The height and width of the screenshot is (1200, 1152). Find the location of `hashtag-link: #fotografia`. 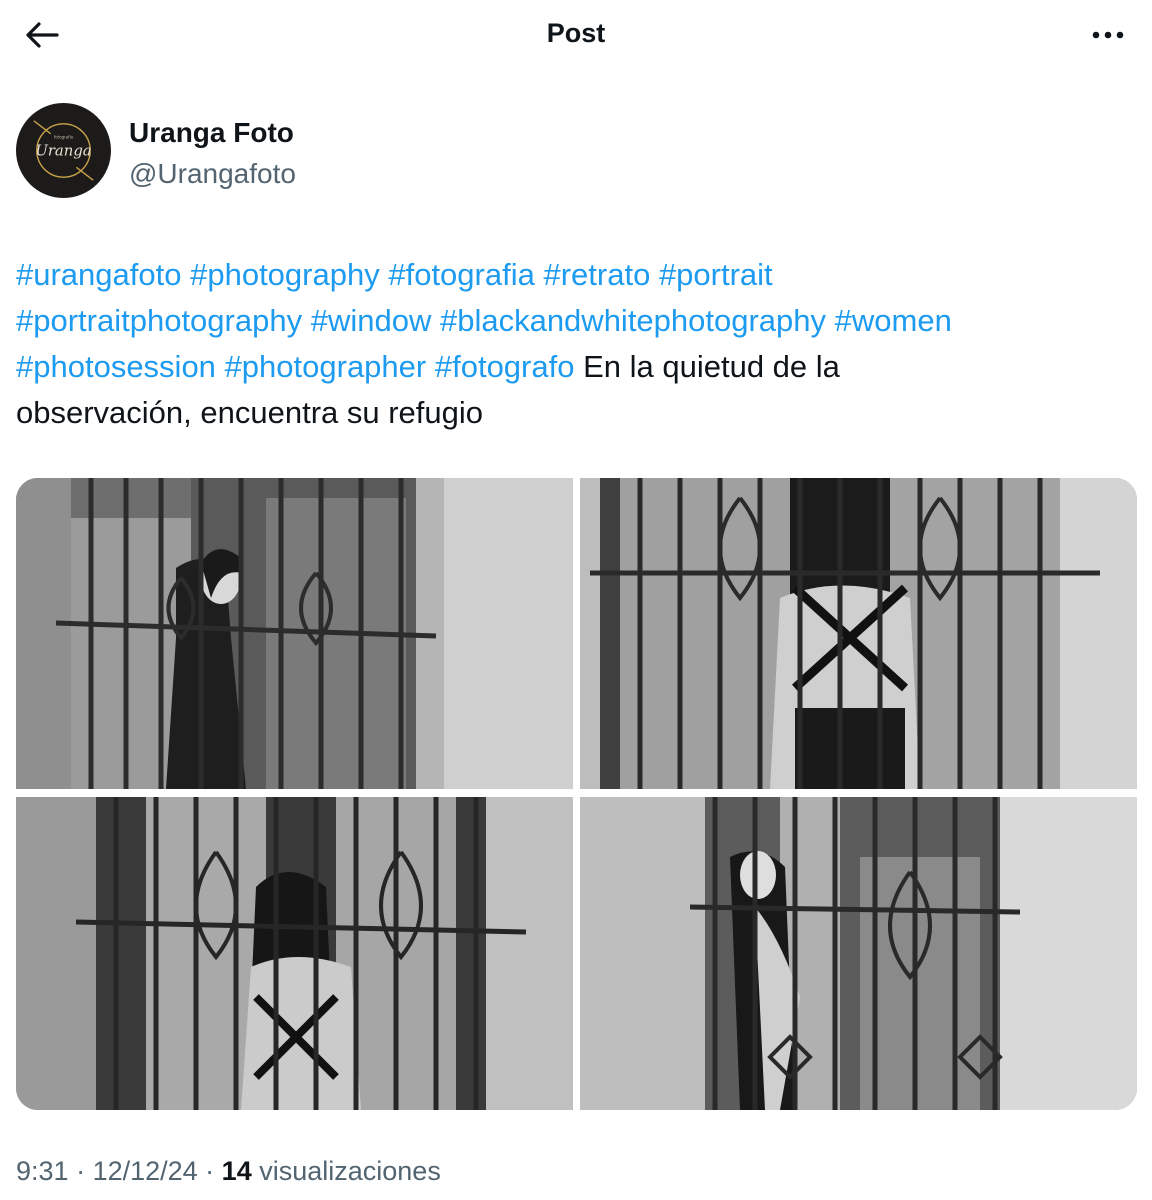

hashtag-link: #fotografia is located at coordinates (461, 274).